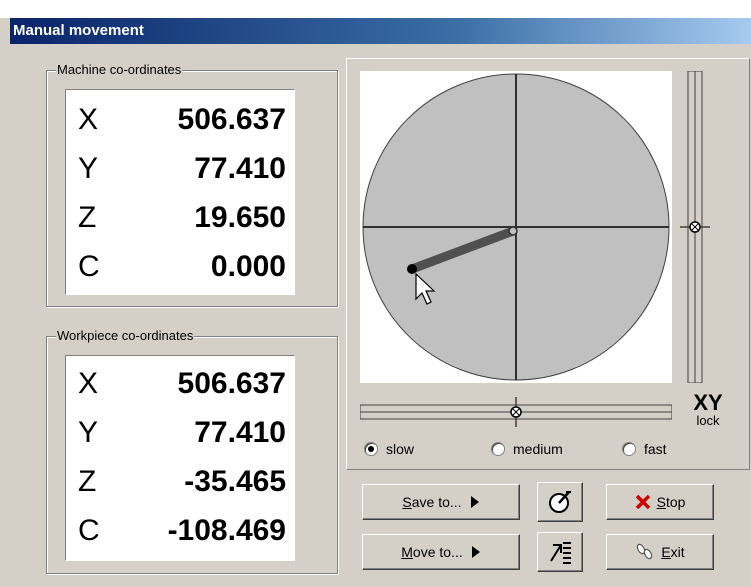 This screenshot has height=587, width=751. I want to click on list-button, so click(560, 552).